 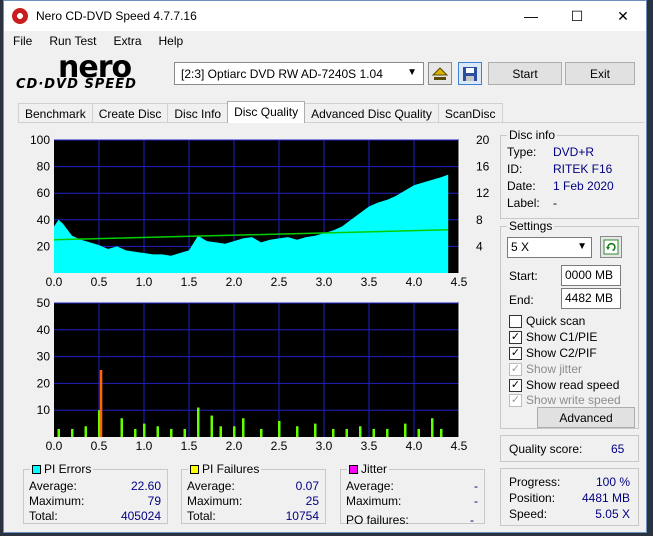 What do you see at coordinates (479, 220) in the screenshot?
I see `y2-tick-label: 8` at bounding box center [479, 220].